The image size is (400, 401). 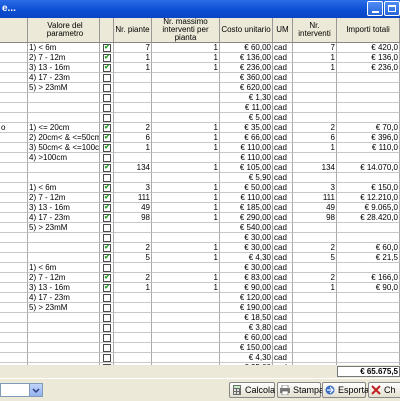 What do you see at coordinates (246, 338) in the screenshot?
I see `costo-cell: € 60,00` at bounding box center [246, 338].